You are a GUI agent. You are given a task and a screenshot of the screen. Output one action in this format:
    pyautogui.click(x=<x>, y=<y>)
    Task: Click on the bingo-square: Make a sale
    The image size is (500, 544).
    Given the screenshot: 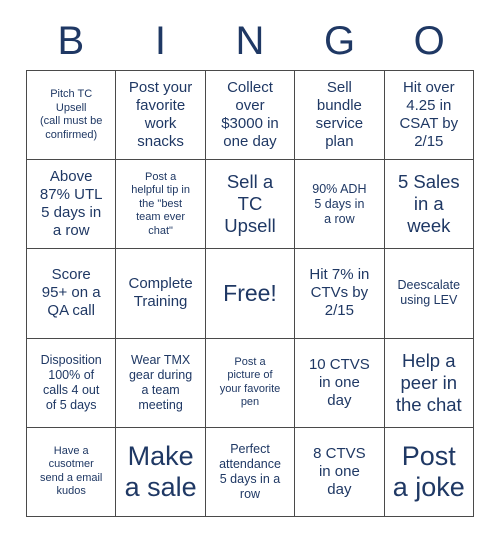 What is the action you would take?
    pyautogui.click(x=161, y=472)
    